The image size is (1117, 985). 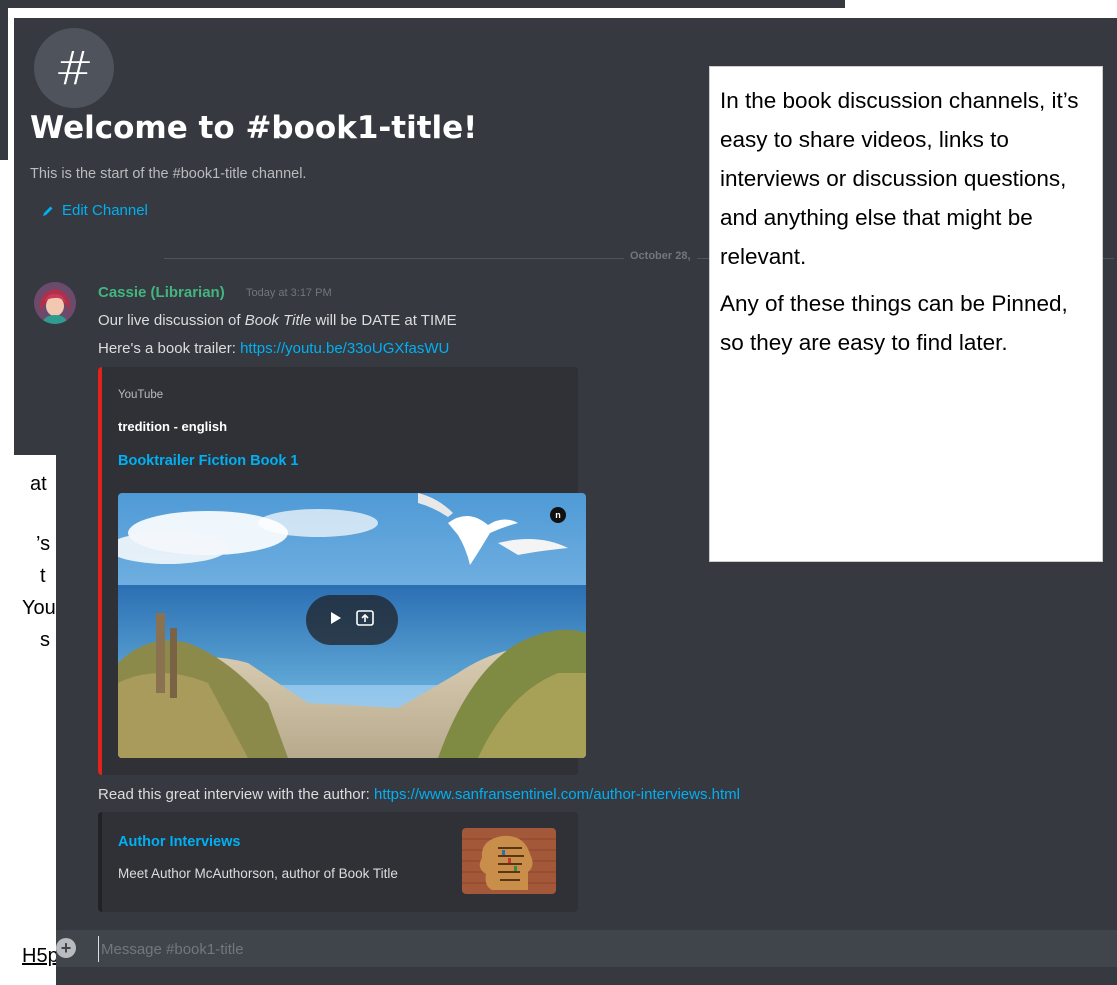 I want to click on date-divider-label: October 28,, so click(x=660, y=256).